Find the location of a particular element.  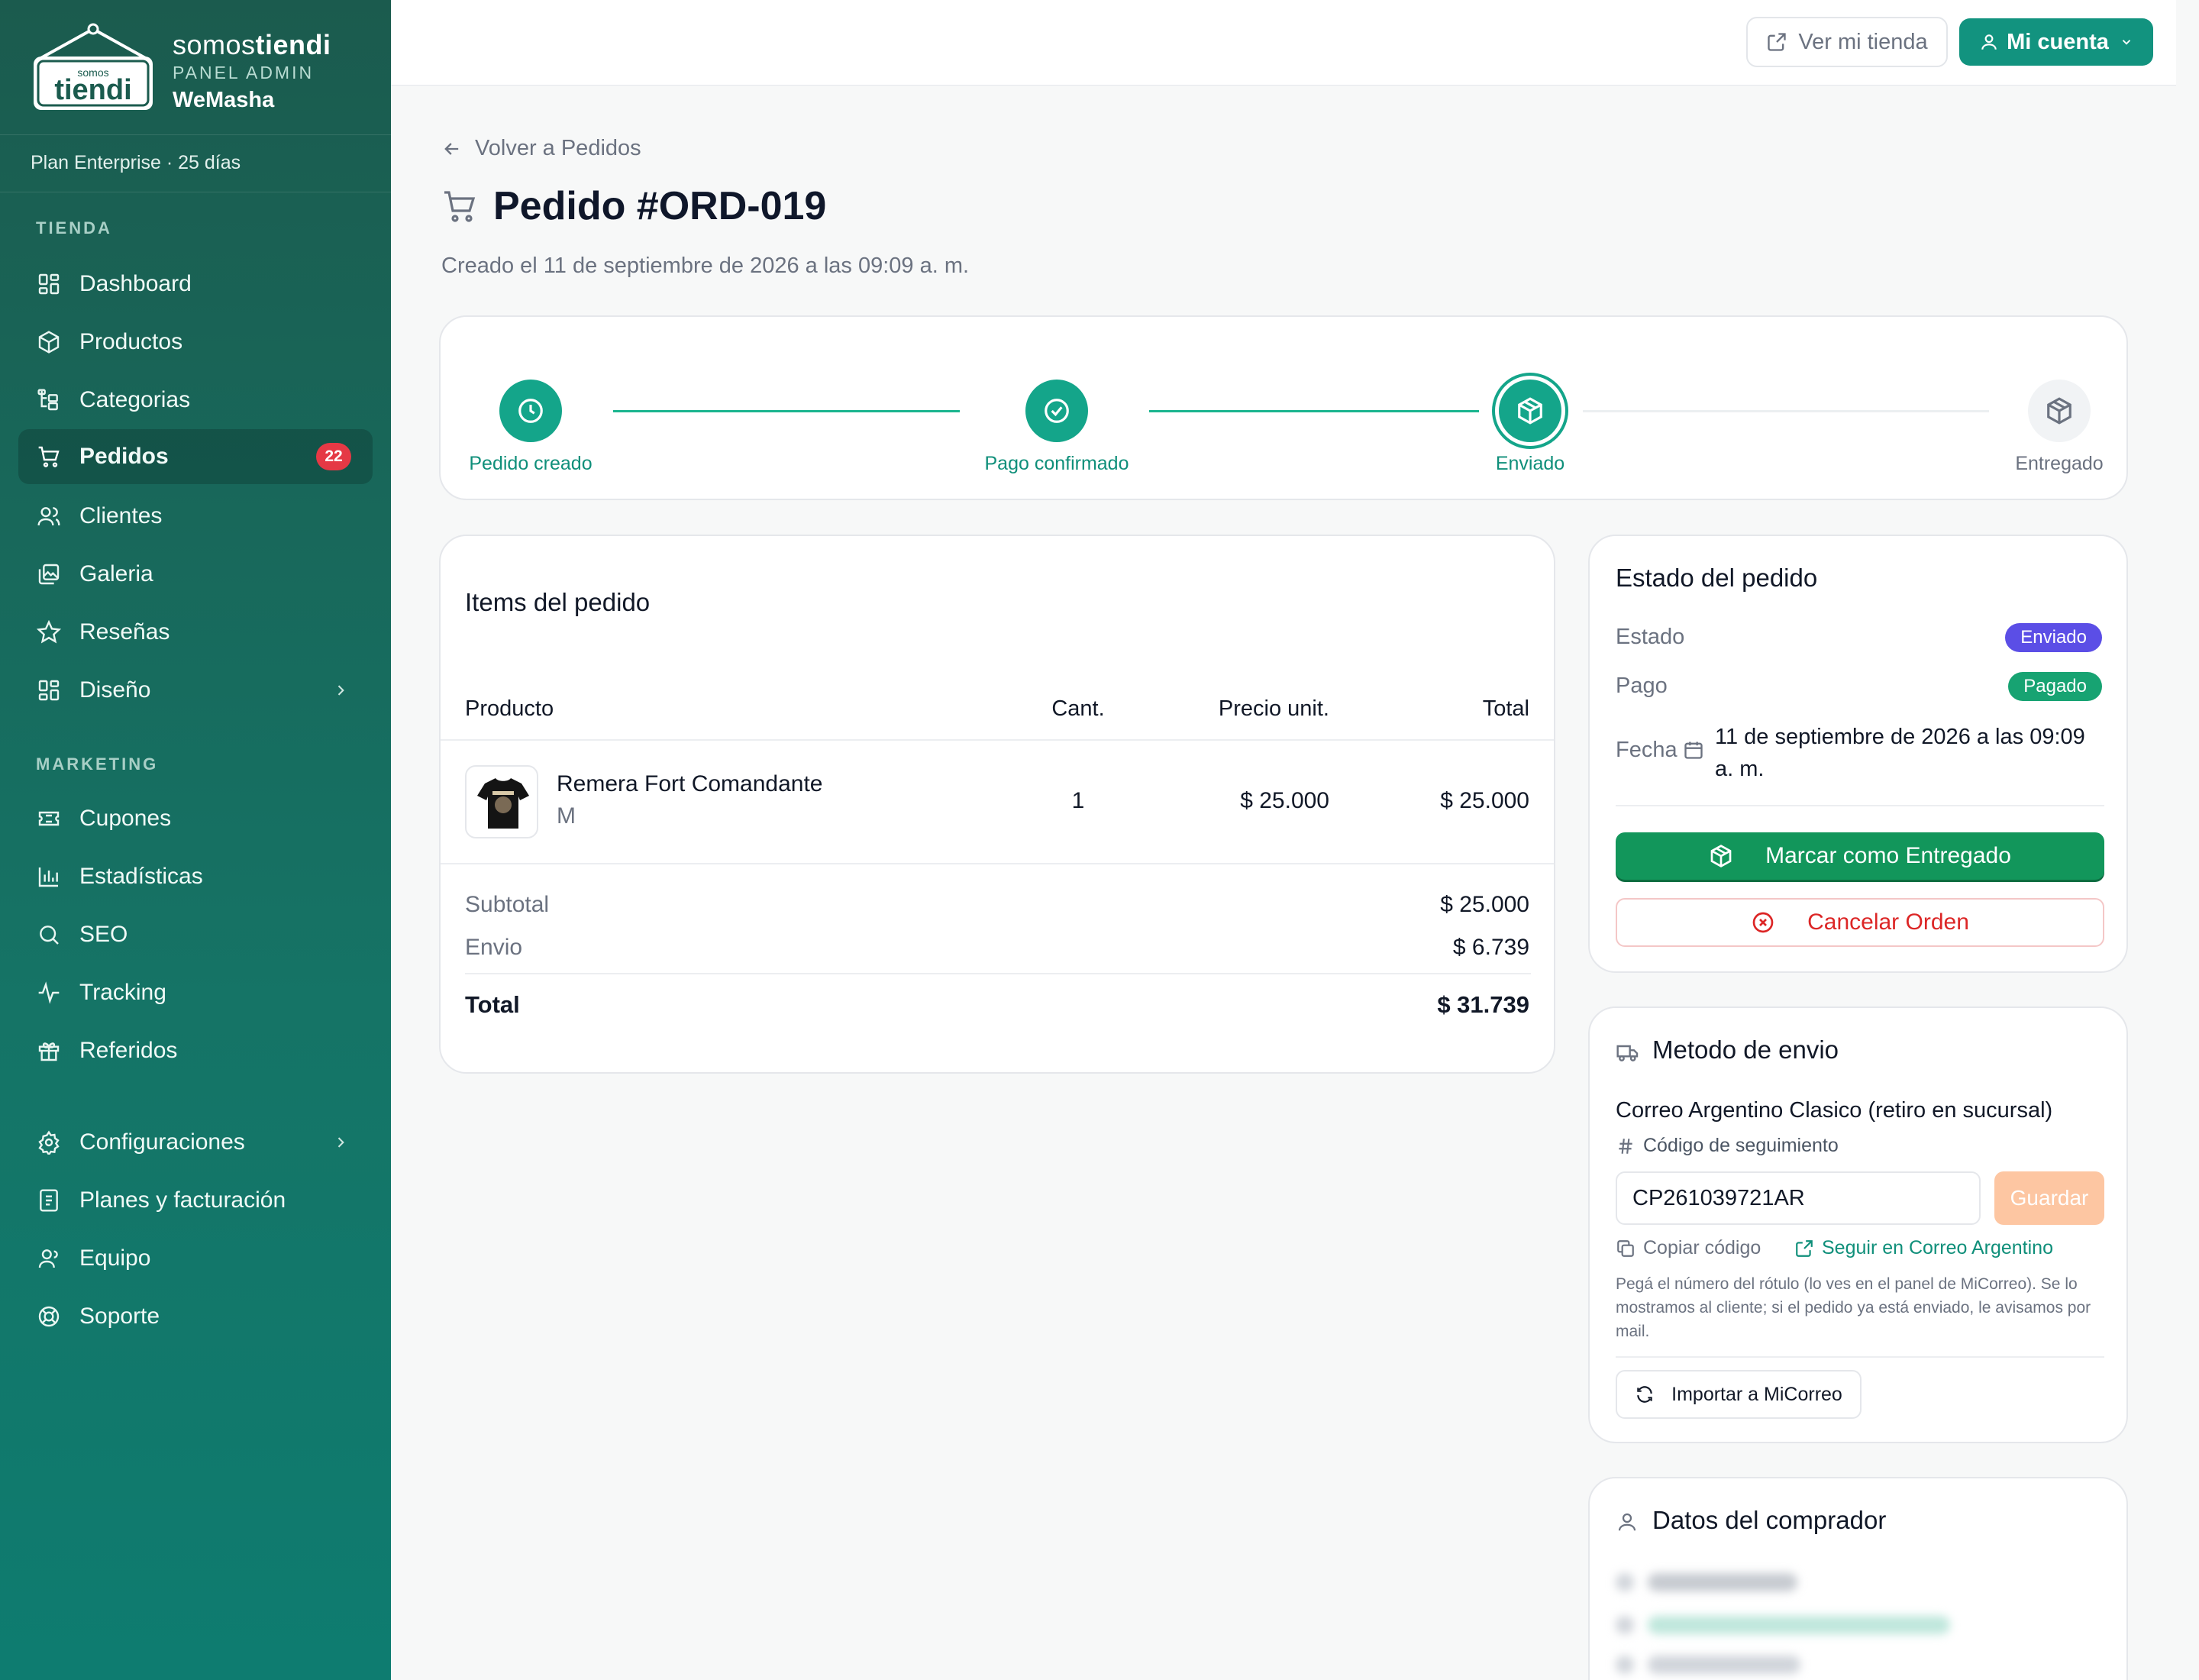

brand-subtitle: PANEL ADMIN is located at coordinates (244, 72).